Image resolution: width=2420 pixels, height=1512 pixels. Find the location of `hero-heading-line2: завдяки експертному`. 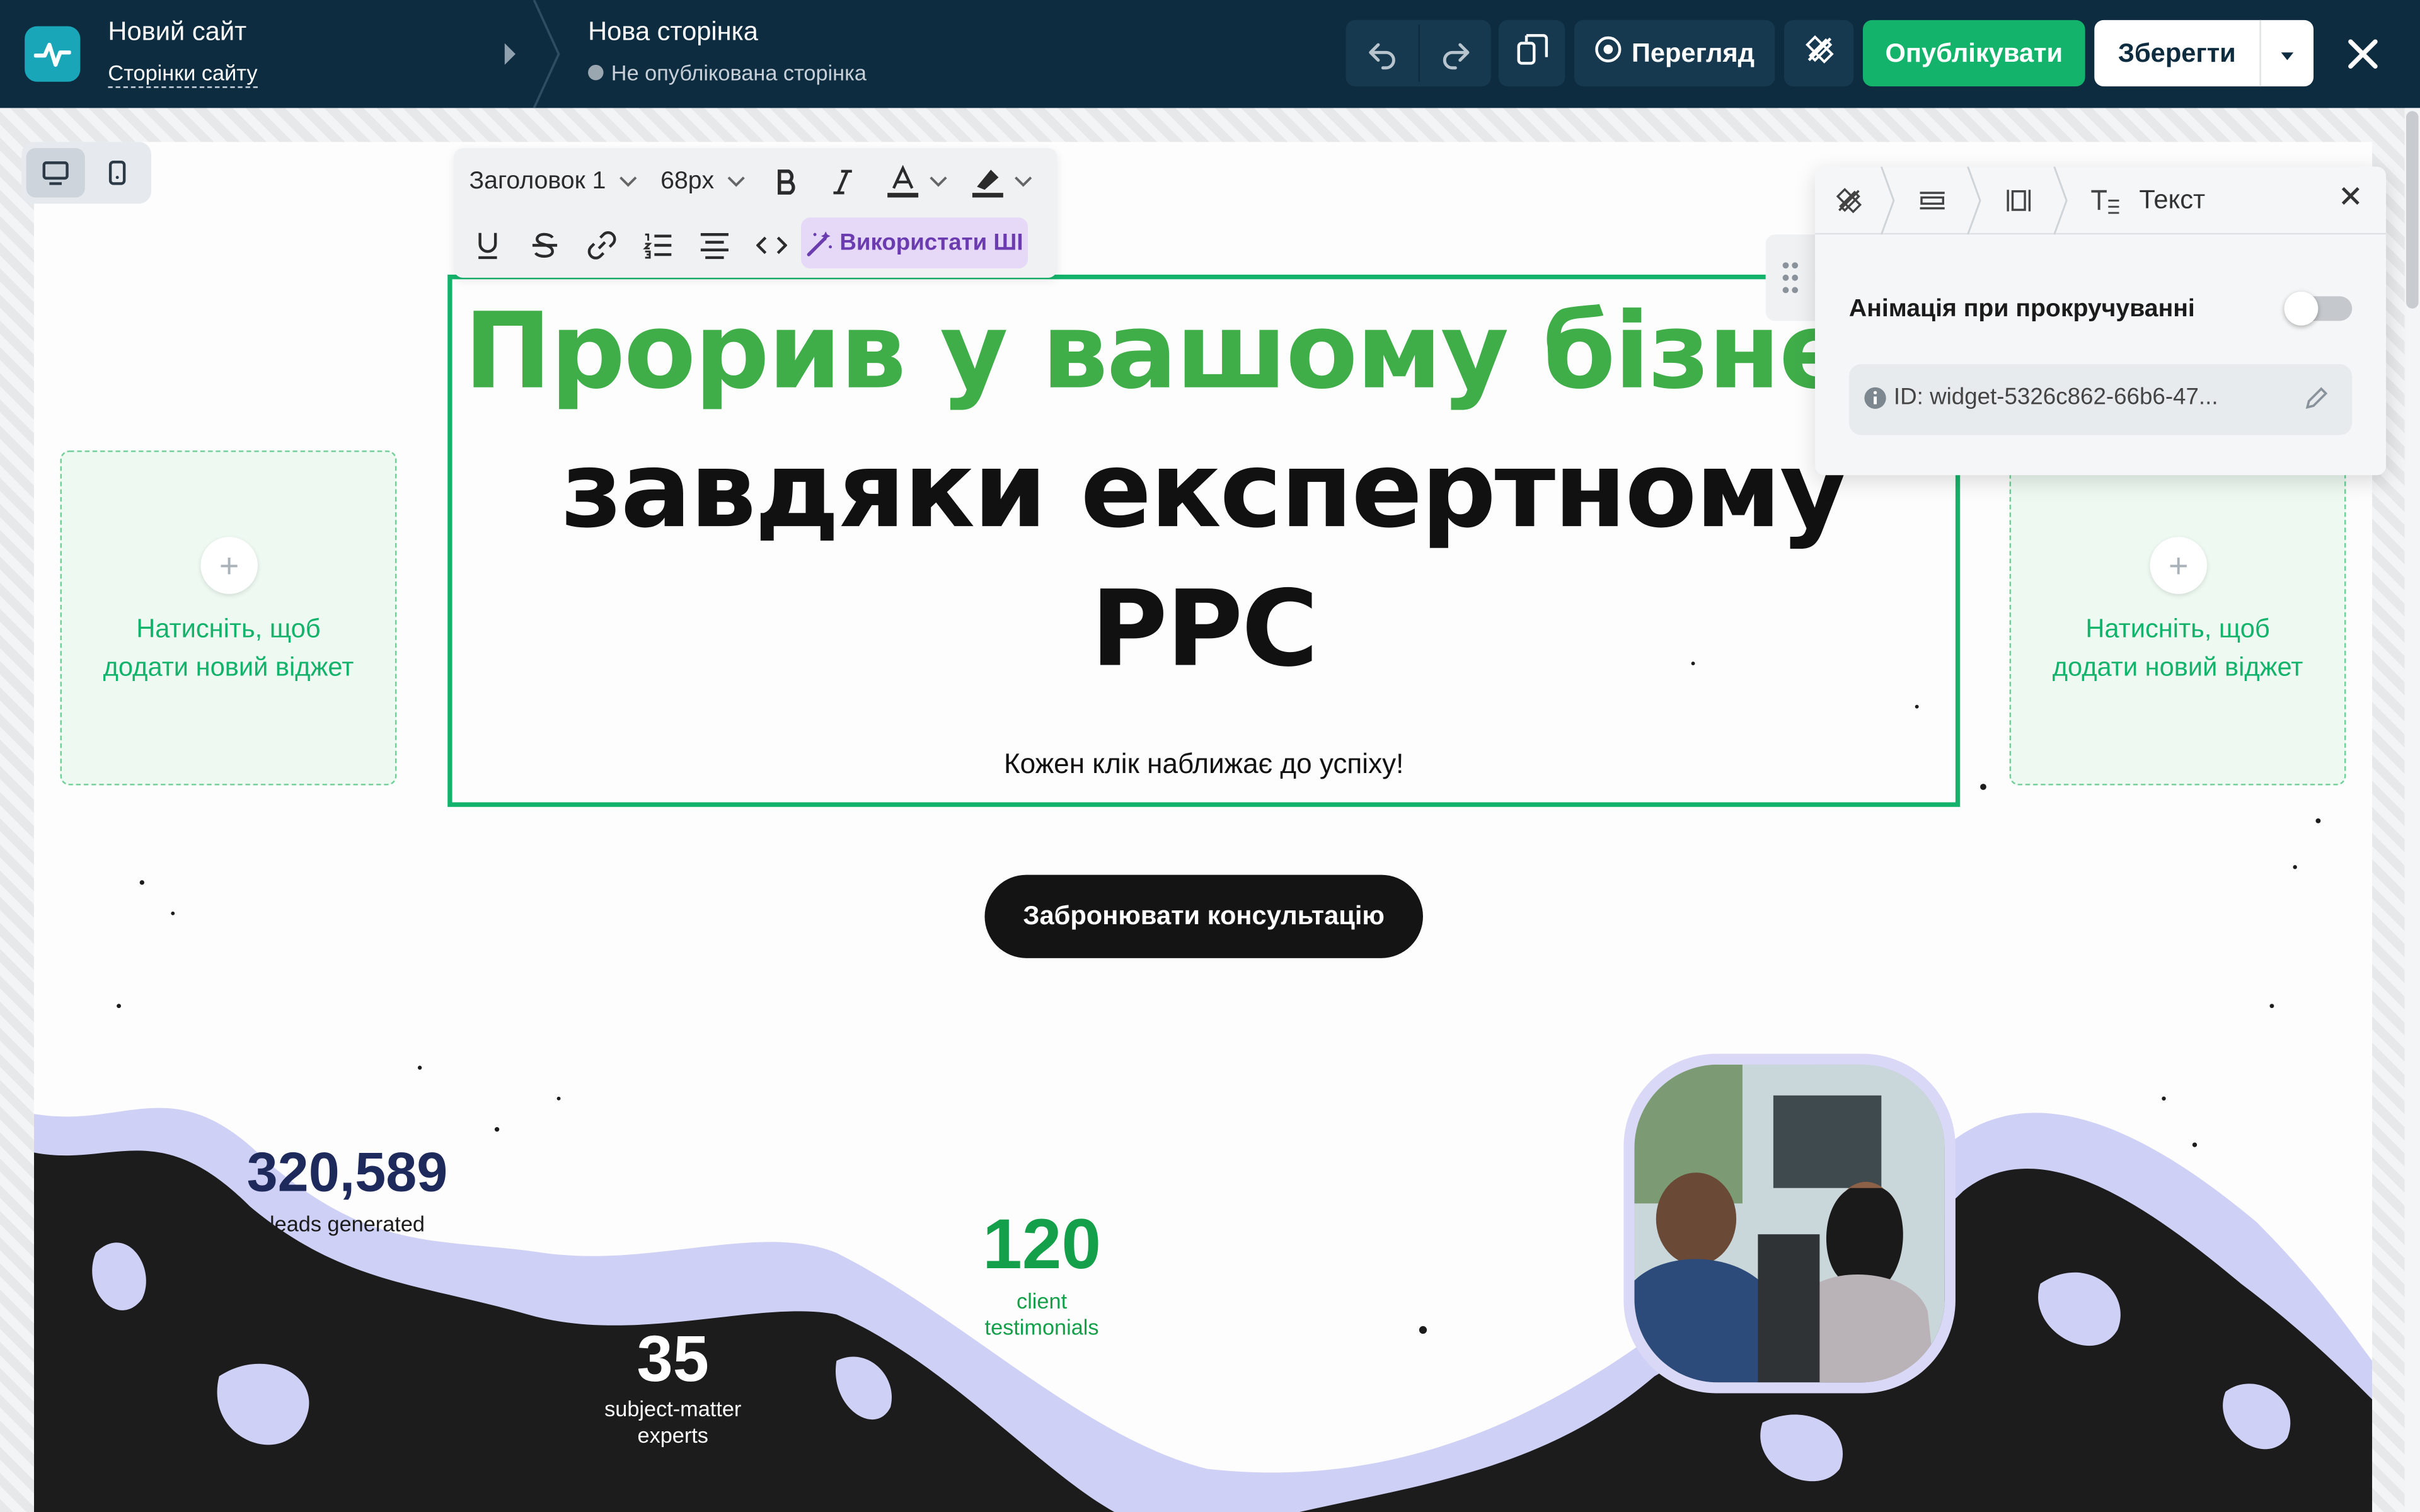

hero-heading-line2: завдяки експертному is located at coordinates (1204, 491).